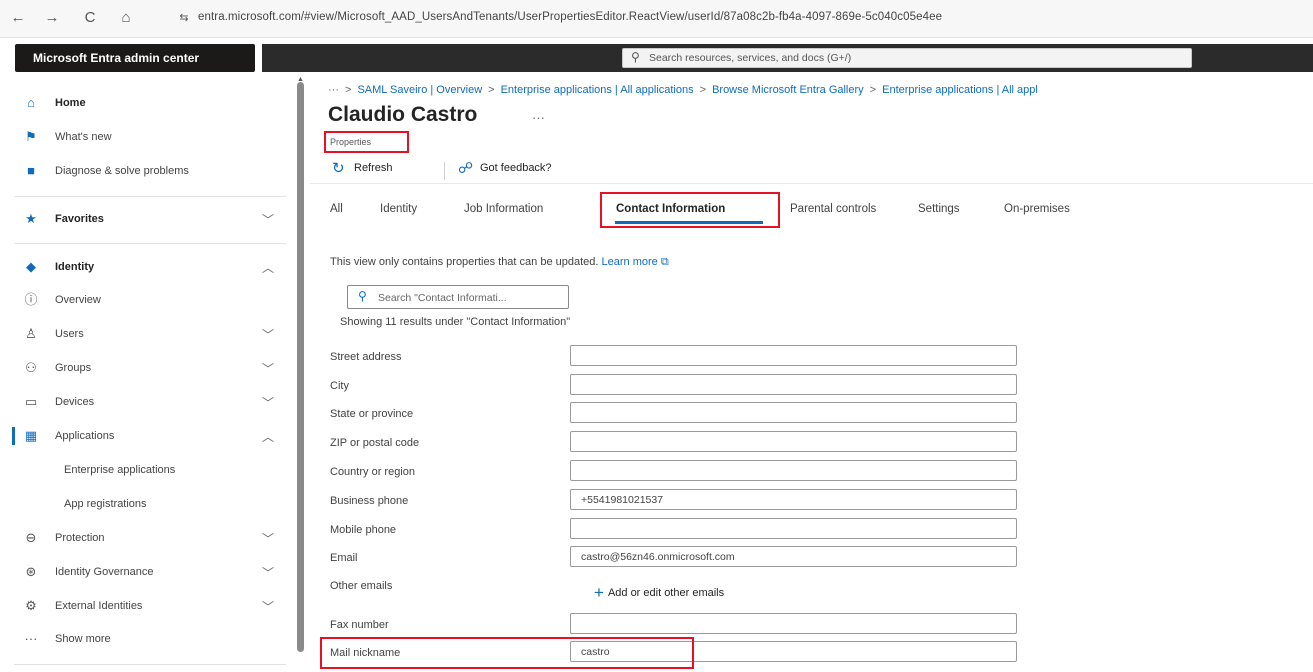 This screenshot has width=1313, height=672. Describe the element at coordinates (659, 593) in the screenshot. I see `add-other-emails-button: + Add or edit other emails` at that location.